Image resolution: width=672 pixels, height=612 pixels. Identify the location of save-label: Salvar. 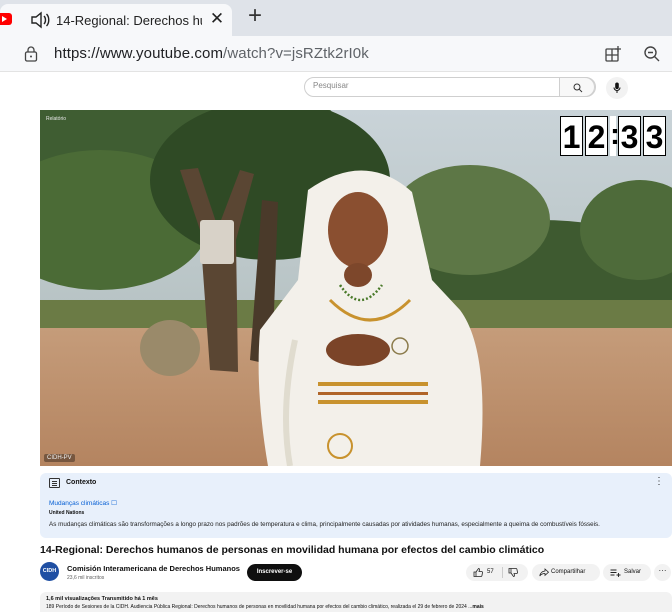
(633, 572).